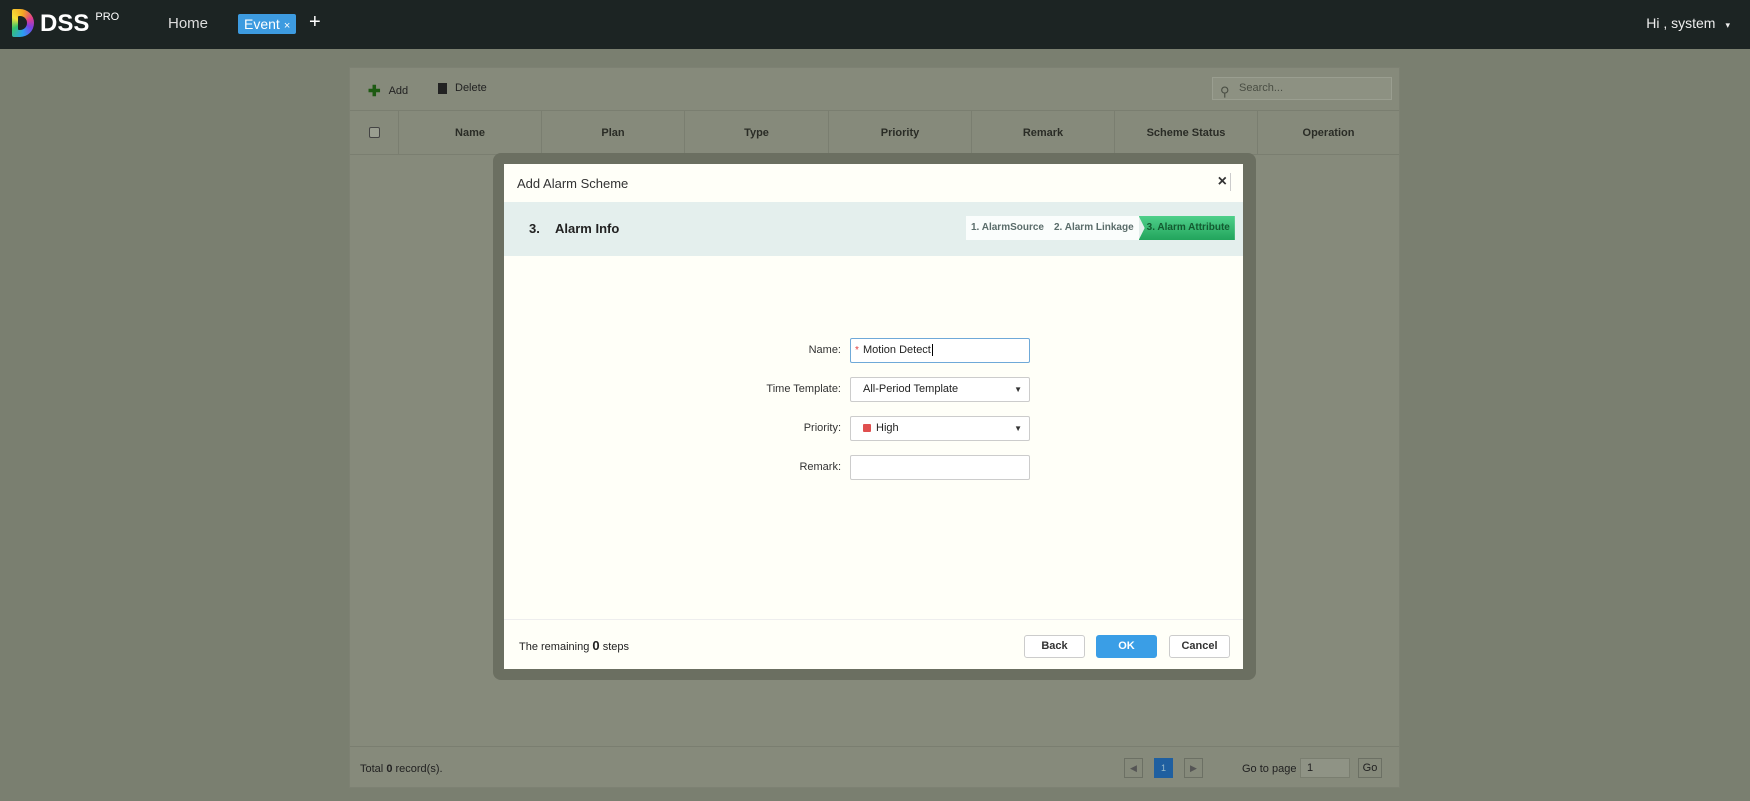 This screenshot has width=1750, height=801. I want to click on remaining-prefix: The remaining, so click(554, 647).